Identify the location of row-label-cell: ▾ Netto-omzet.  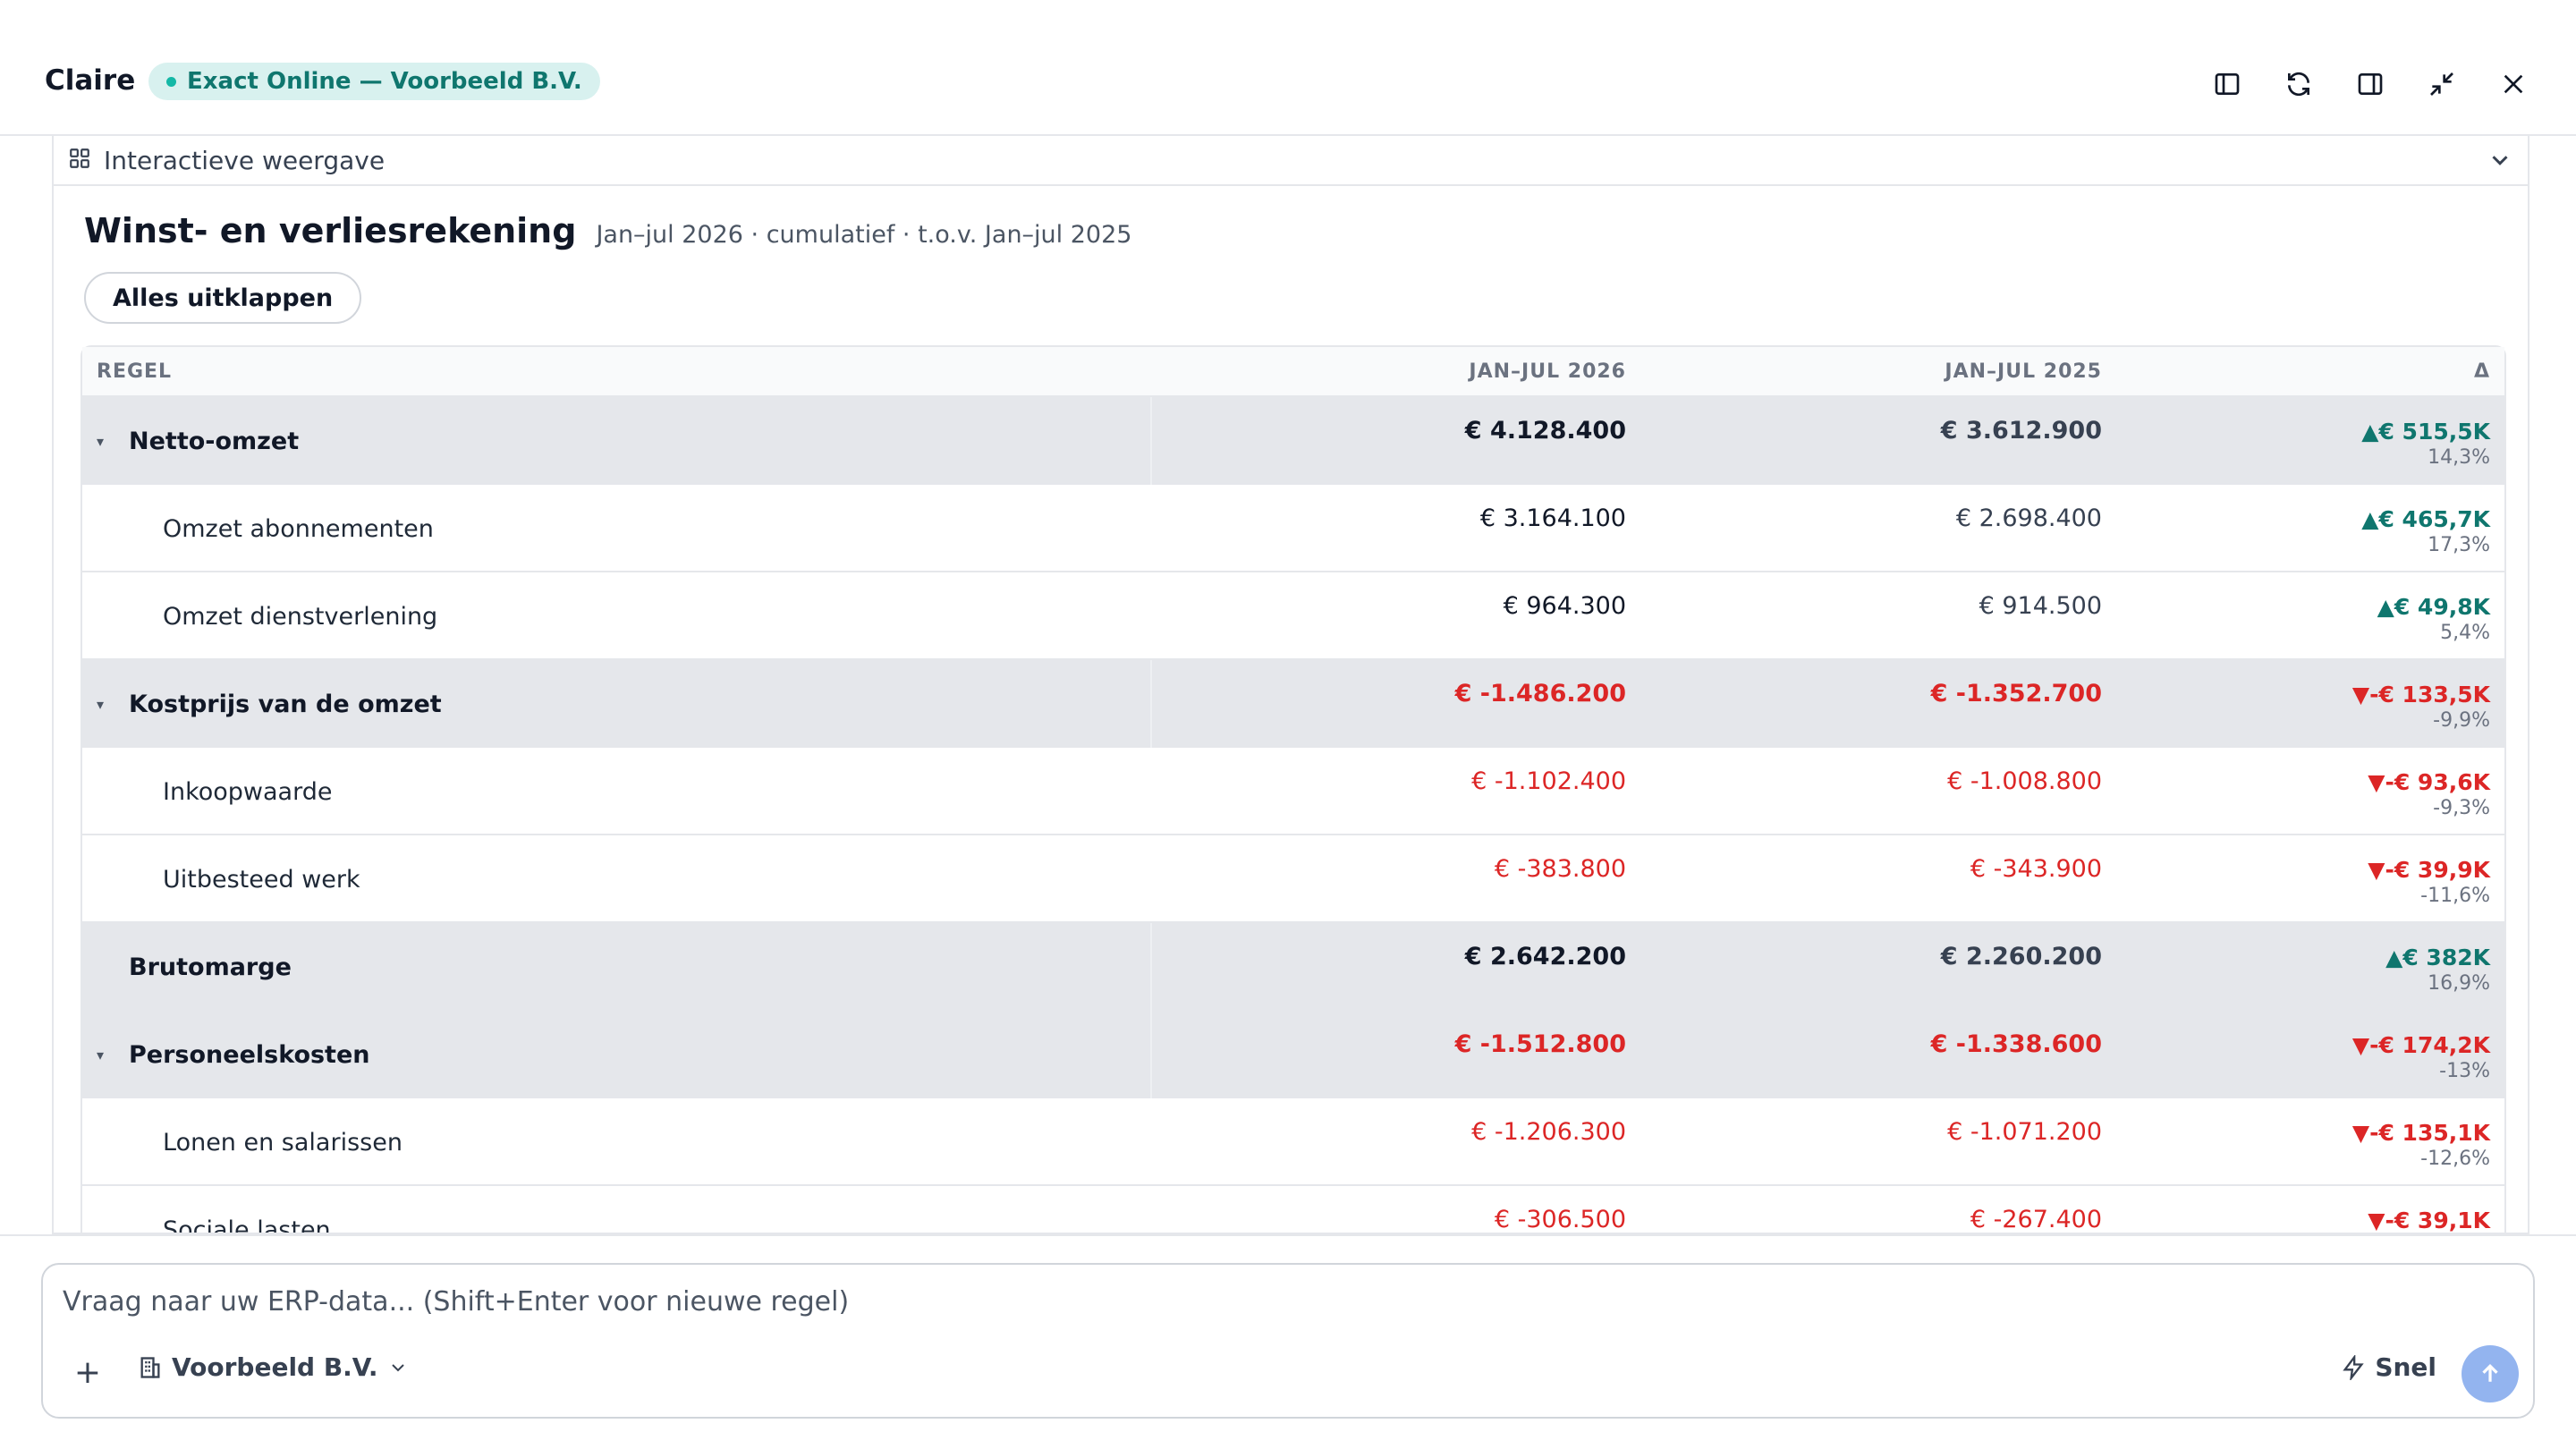
(617, 441).